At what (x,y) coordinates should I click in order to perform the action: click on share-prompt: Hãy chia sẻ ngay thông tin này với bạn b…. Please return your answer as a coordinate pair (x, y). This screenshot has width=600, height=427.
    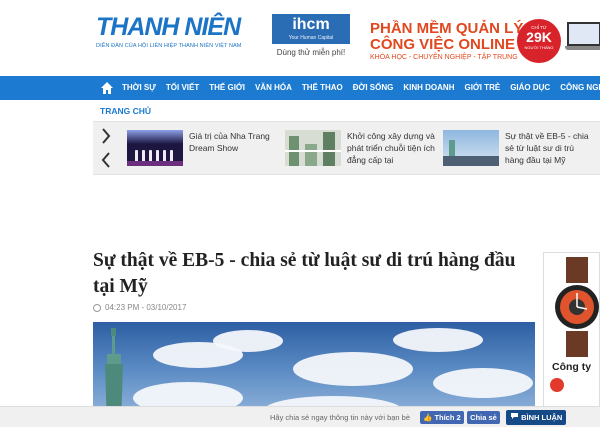
    Looking at the image, I should click on (340, 417).